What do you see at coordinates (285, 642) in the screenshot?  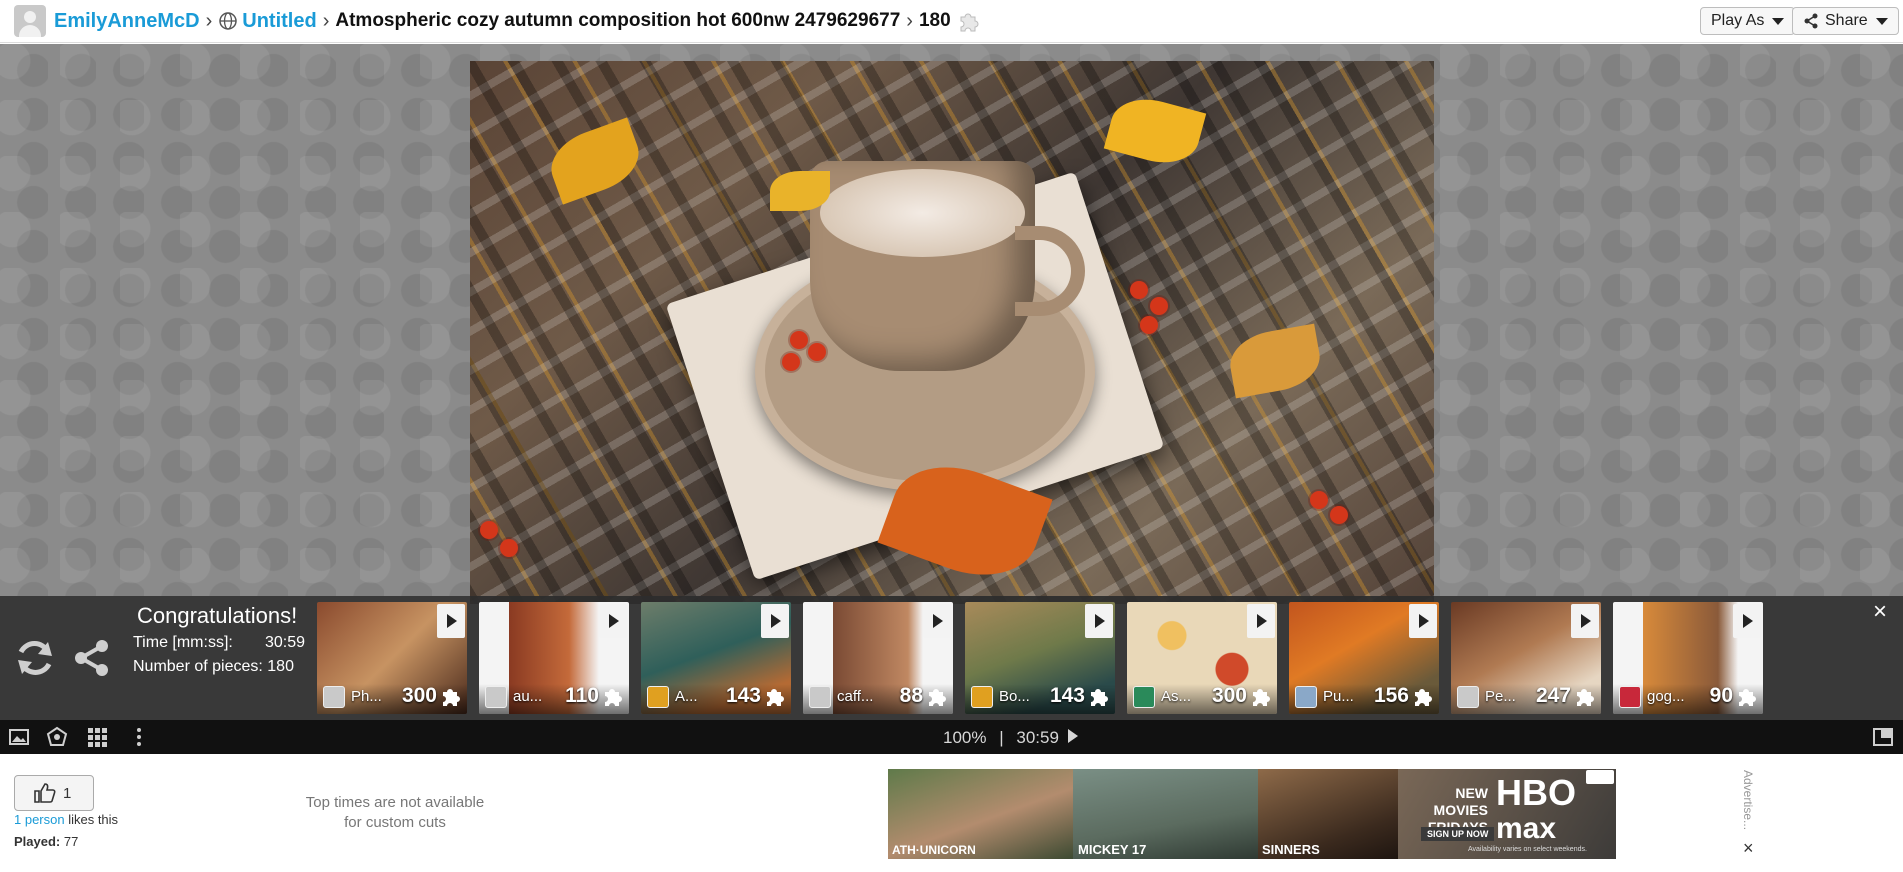 I see `time-value: 30:59` at bounding box center [285, 642].